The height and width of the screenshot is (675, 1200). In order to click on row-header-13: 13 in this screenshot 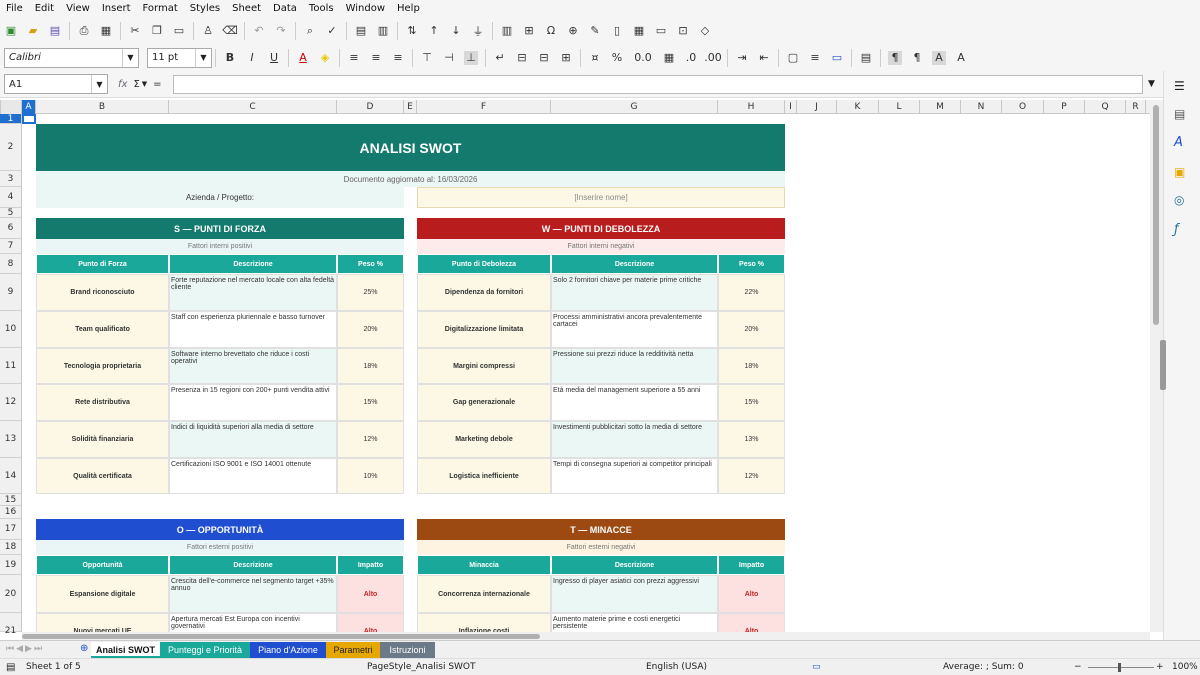, I will do `click(11, 439)`.